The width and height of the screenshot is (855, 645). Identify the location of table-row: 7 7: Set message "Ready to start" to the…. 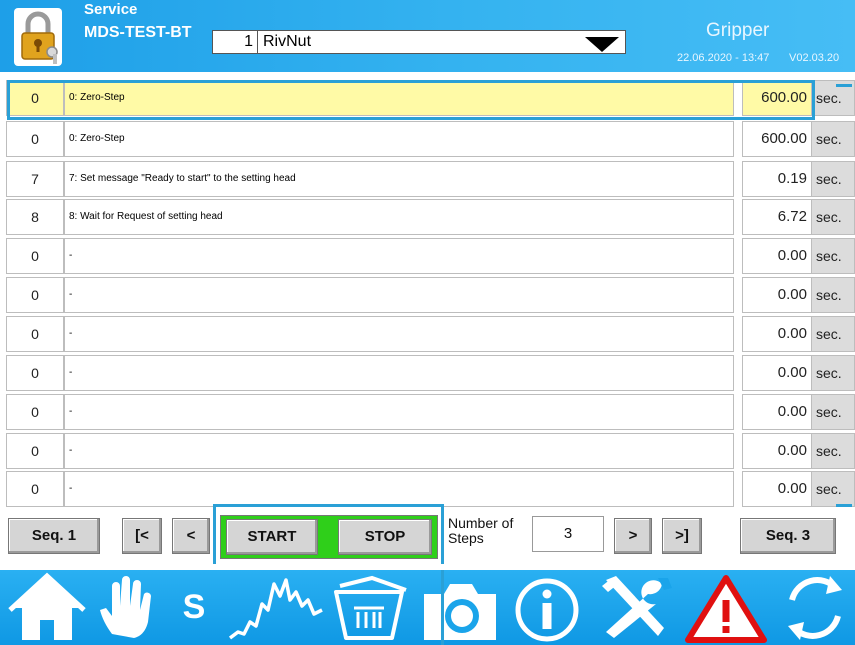
(427, 179).